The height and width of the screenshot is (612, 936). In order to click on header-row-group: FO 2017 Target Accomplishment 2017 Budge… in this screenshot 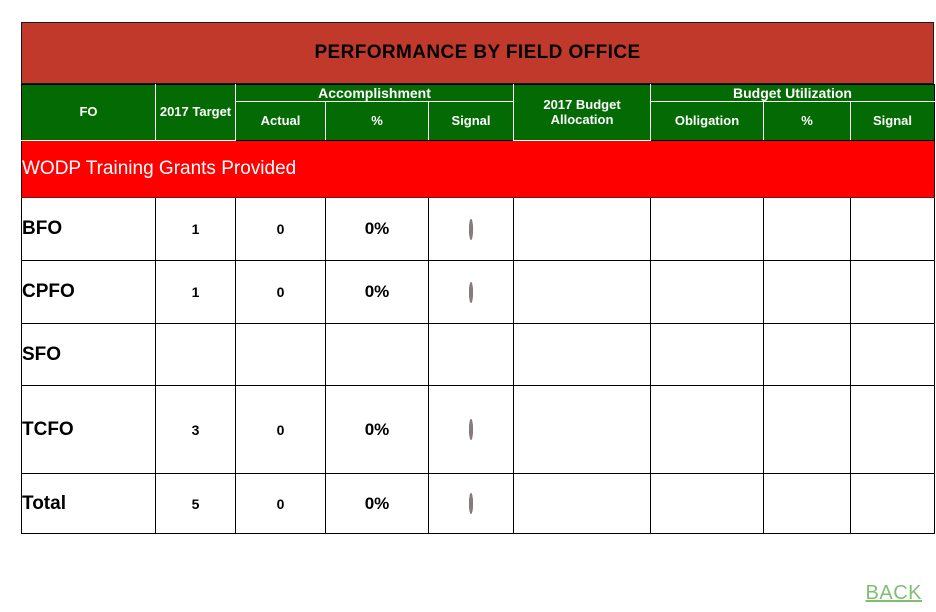, I will do `click(478, 112)`.